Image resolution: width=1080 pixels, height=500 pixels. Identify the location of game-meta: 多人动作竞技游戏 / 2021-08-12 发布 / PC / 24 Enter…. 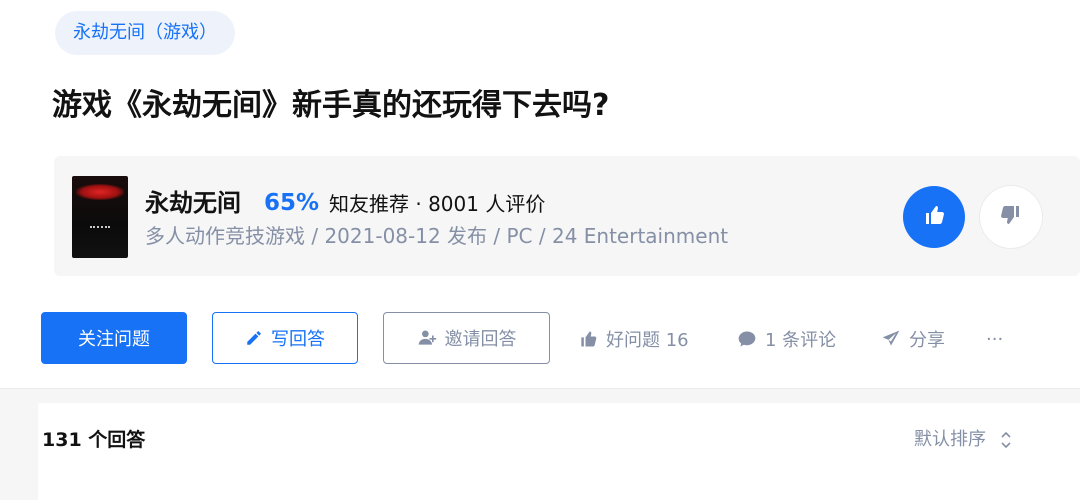
(437, 236).